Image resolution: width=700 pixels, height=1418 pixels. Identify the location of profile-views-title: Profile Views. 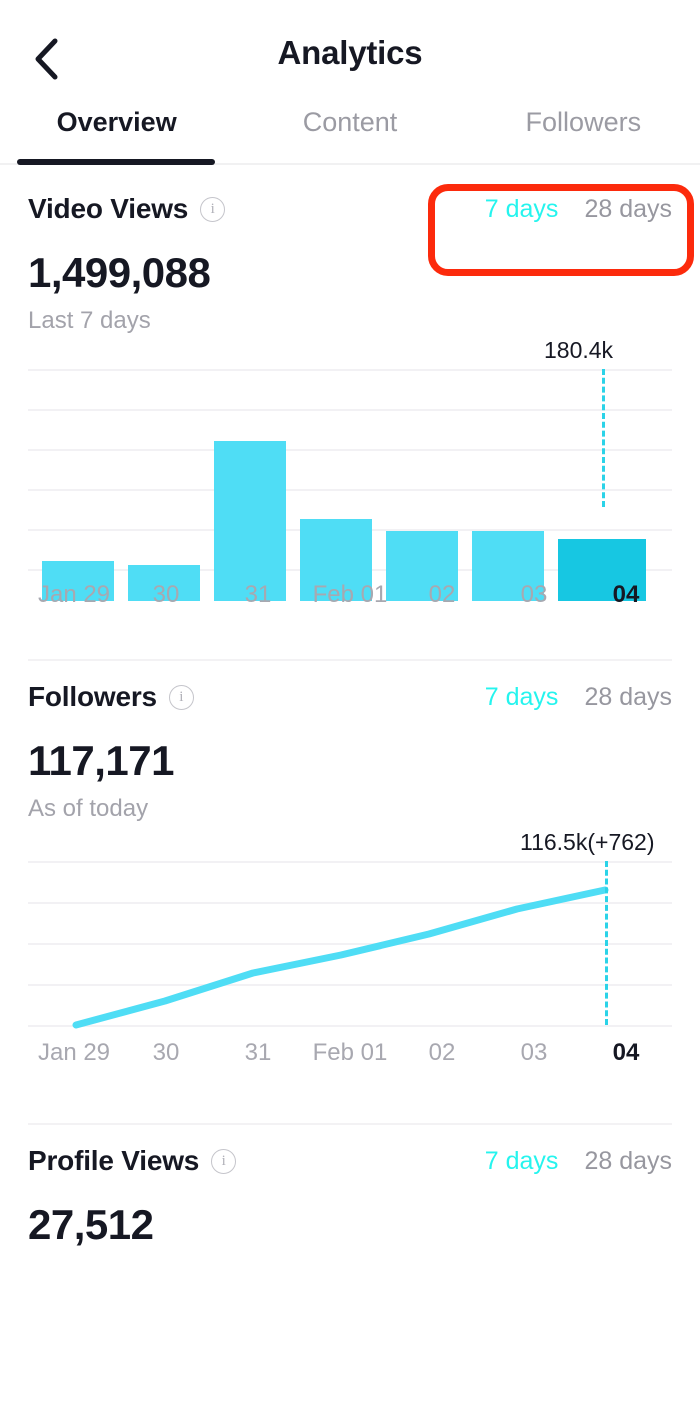
(114, 1160).